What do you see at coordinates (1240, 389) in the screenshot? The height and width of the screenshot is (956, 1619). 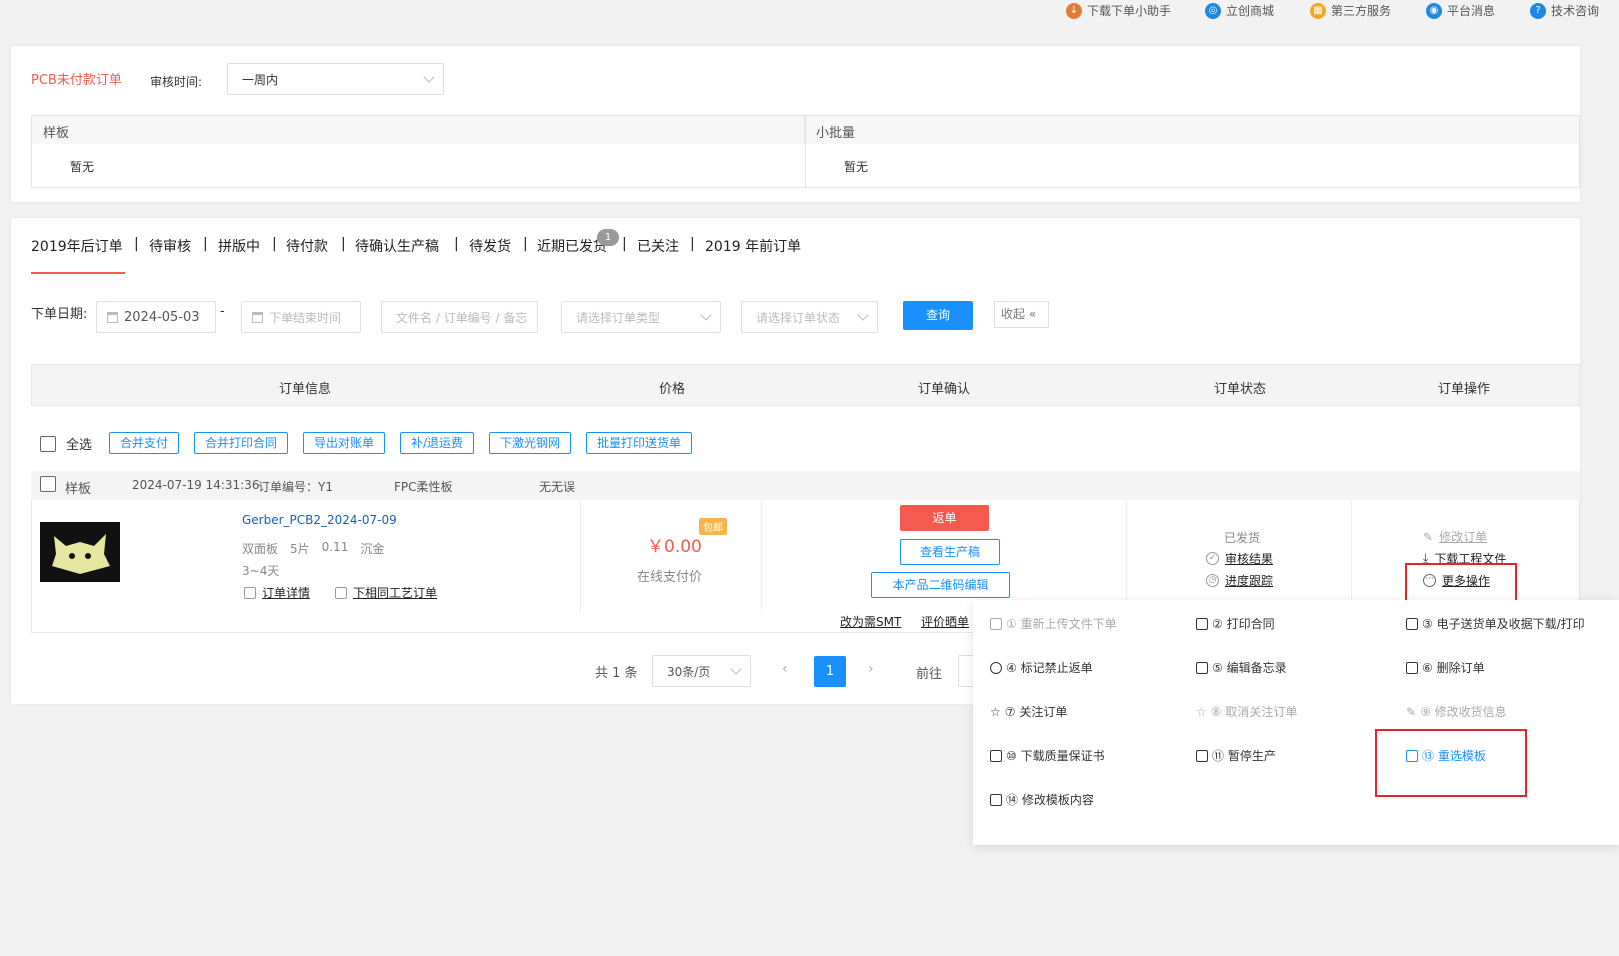 I see `col-order-status: 订单状态` at bounding box center [1240, 389].